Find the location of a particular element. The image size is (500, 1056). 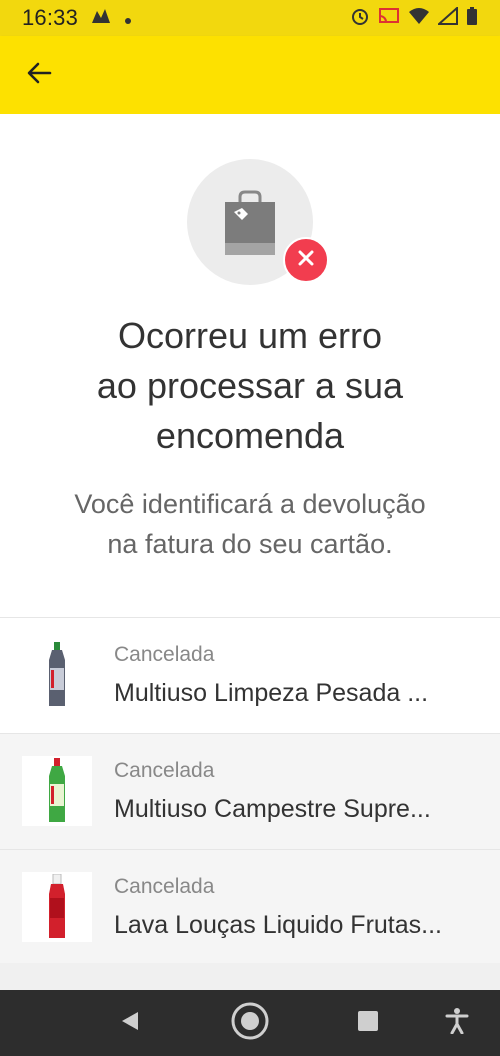

accessibility-icon is located at coordinates (457, 1023).